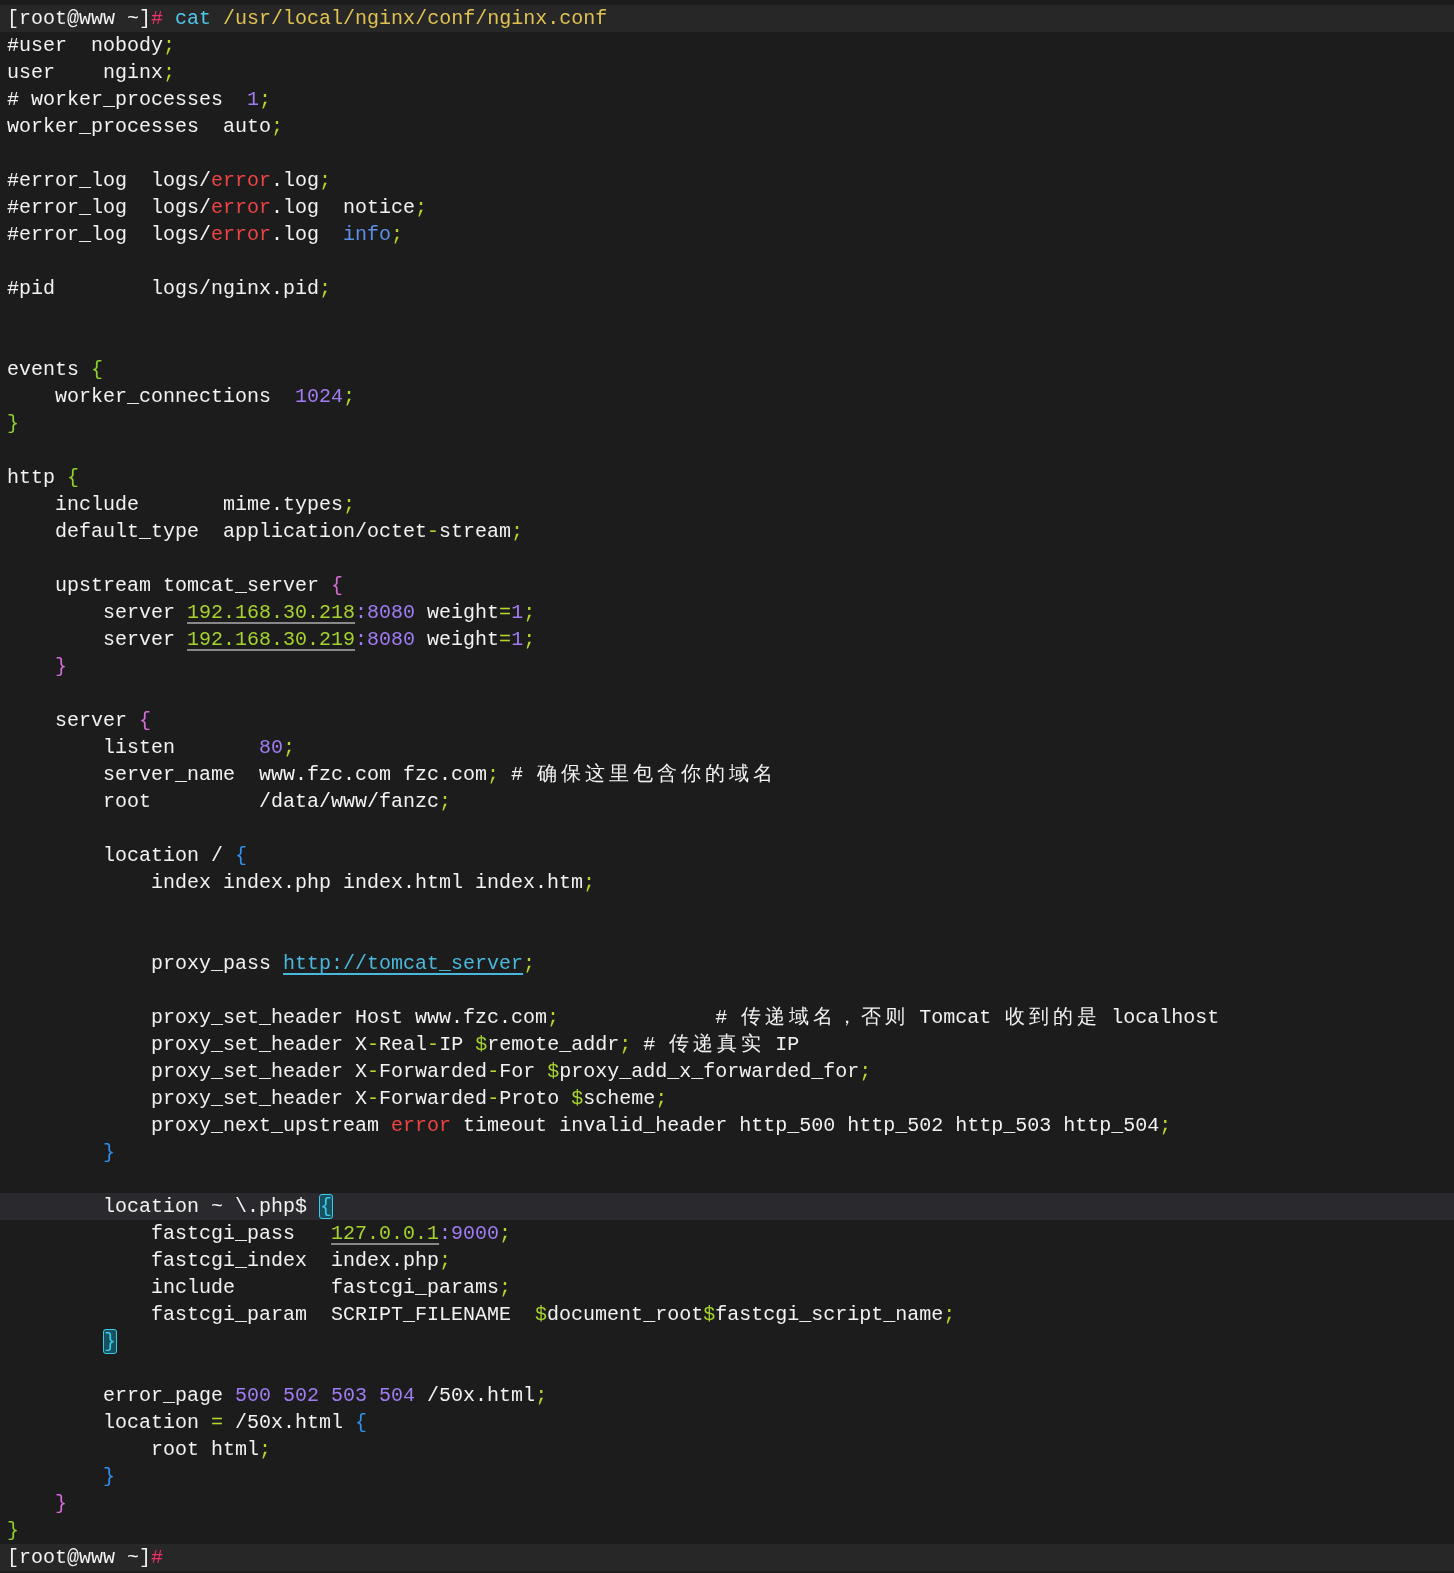  Describe the element at coordinates (553, 1315) in the screenshot. I see `code-line: fastcgi_param SCRIPT_FILENAME $document_root$fastcgi_script_name;` at that location.